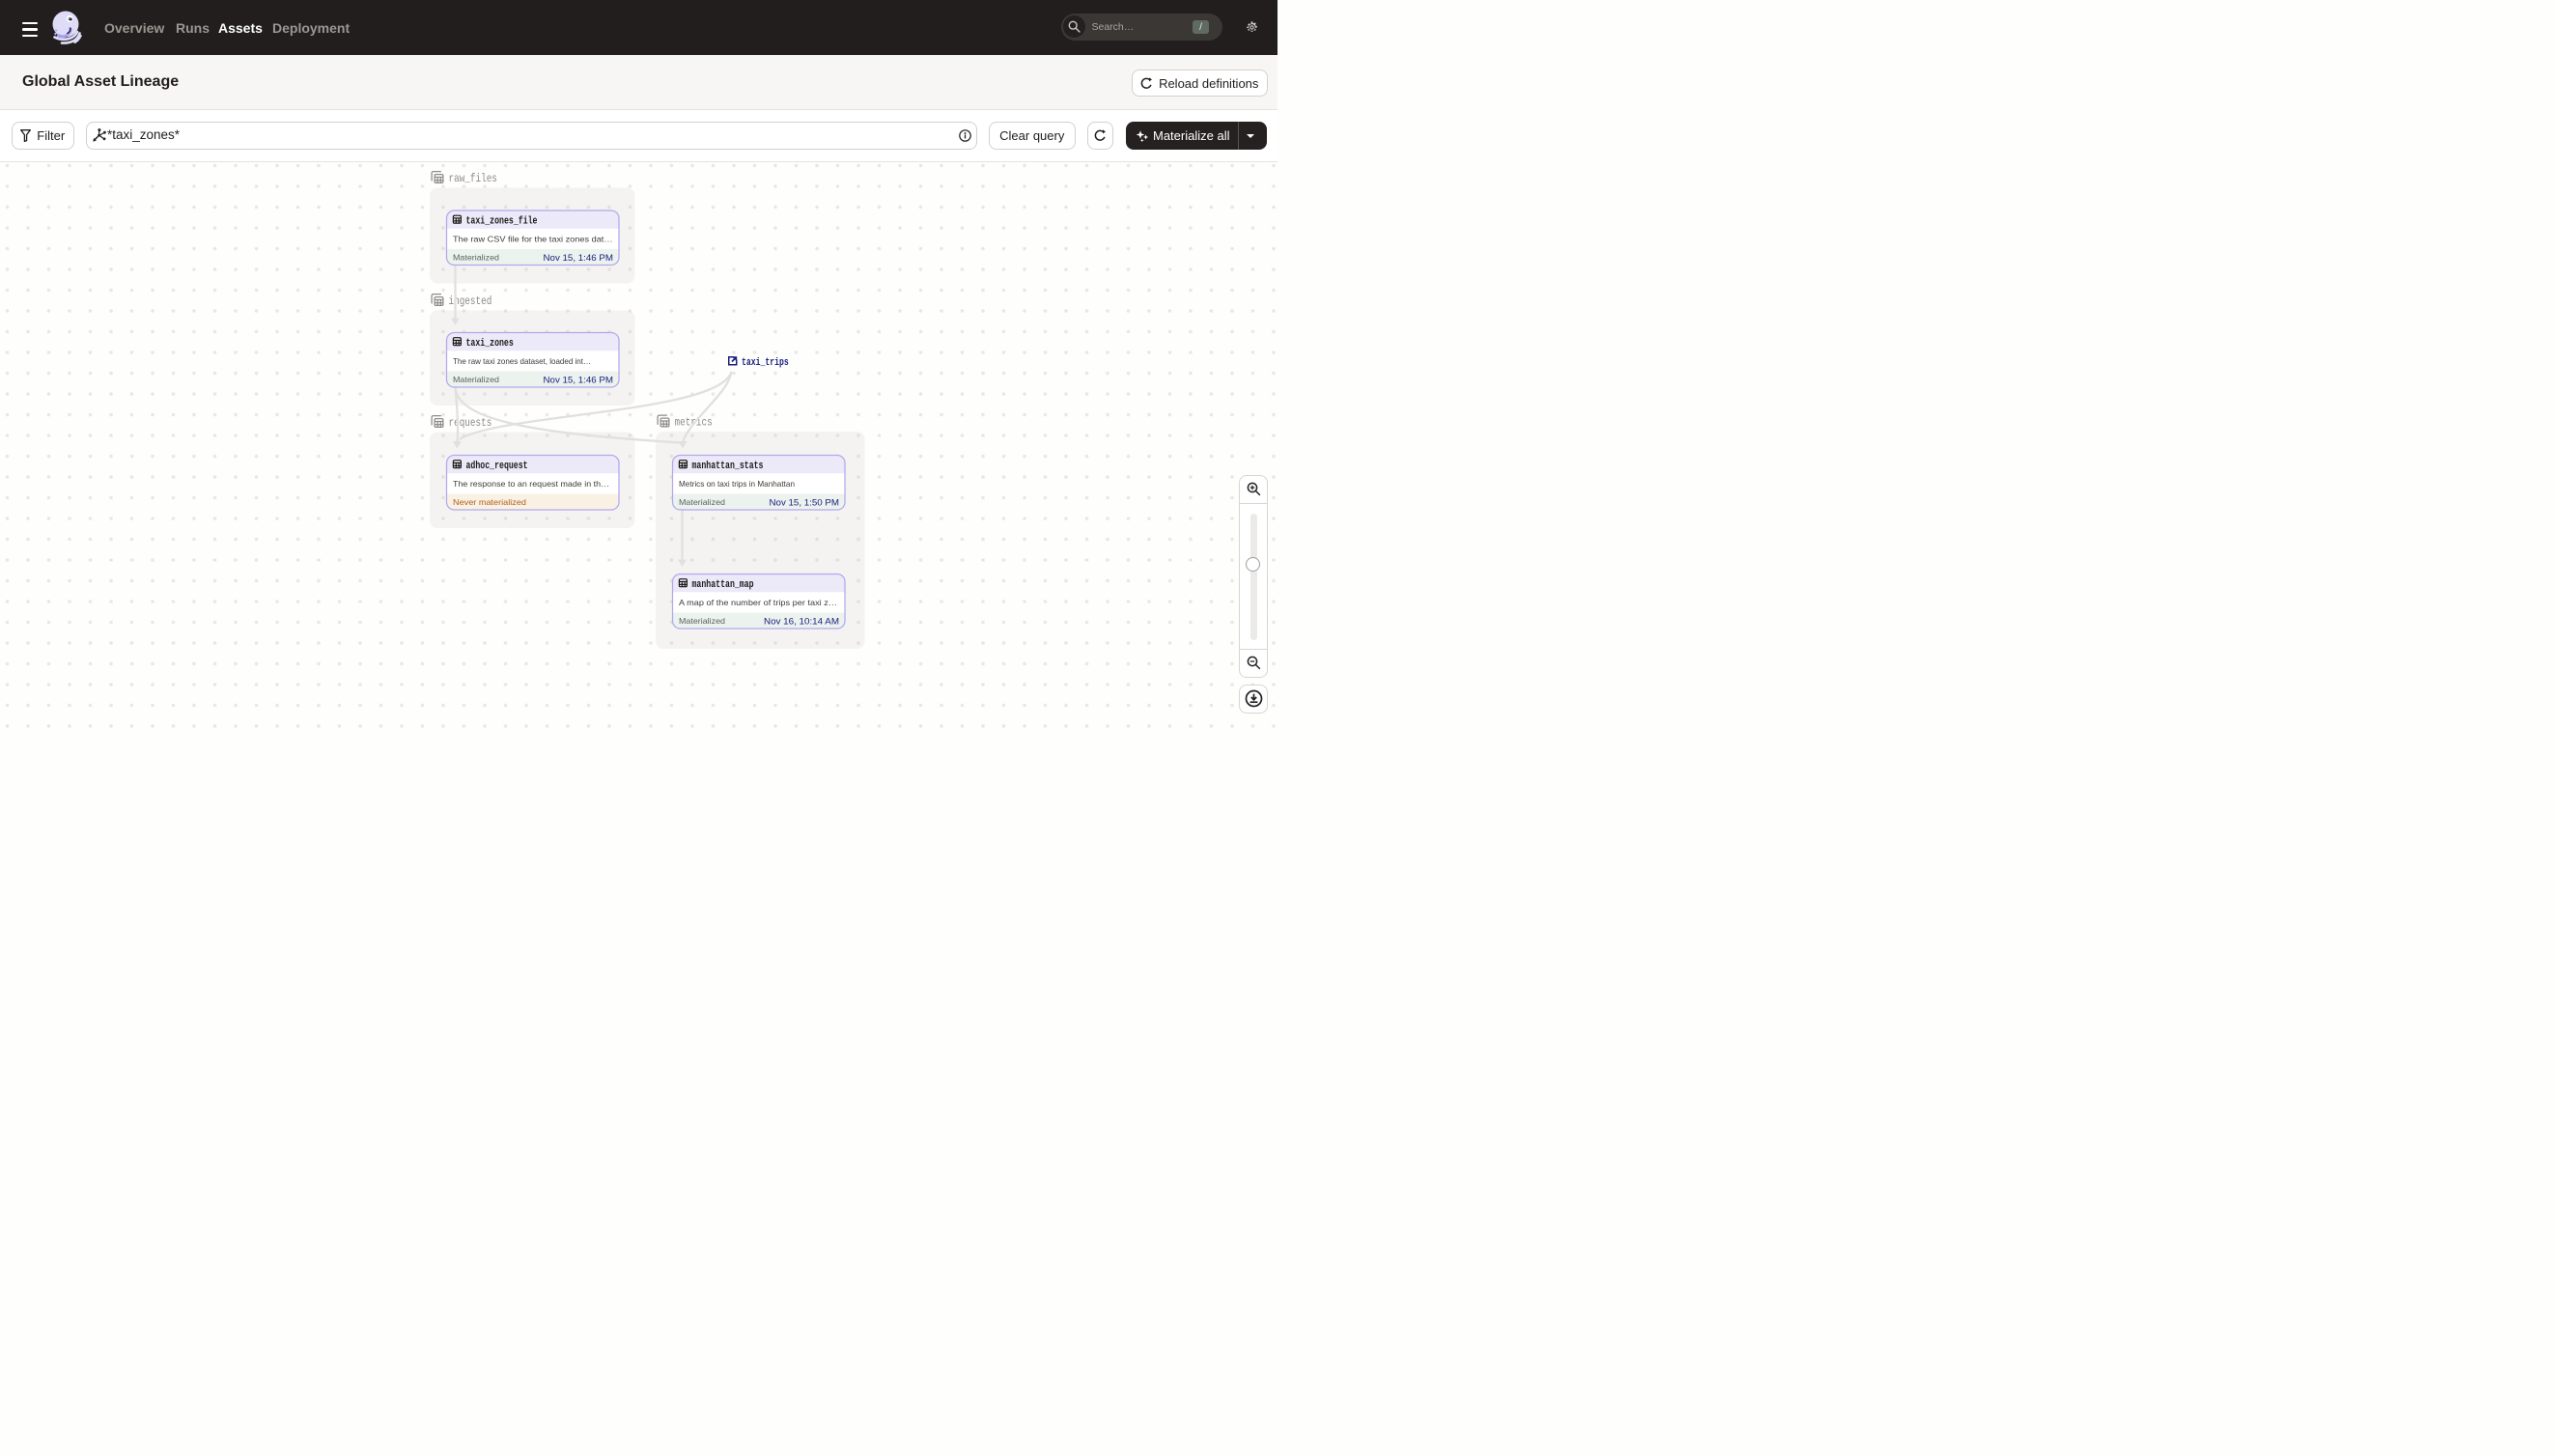 This screenshot has width=2555, height=1456. I want to click on svg-text: manhattan_stats, so click(728, 467).